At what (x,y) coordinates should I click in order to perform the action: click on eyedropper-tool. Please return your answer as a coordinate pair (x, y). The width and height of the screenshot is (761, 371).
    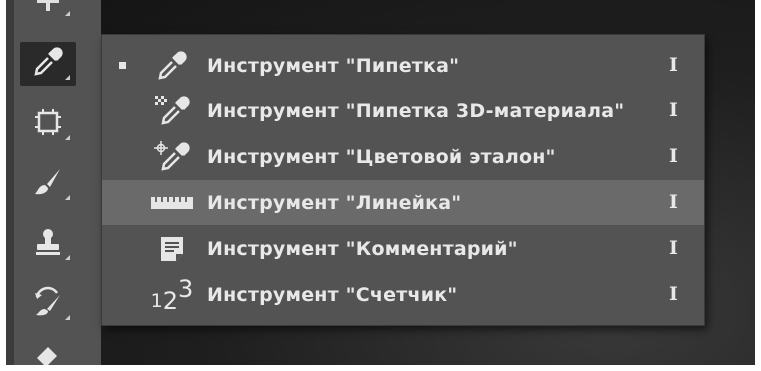
    Looking at the image, I should click on (48, 64).